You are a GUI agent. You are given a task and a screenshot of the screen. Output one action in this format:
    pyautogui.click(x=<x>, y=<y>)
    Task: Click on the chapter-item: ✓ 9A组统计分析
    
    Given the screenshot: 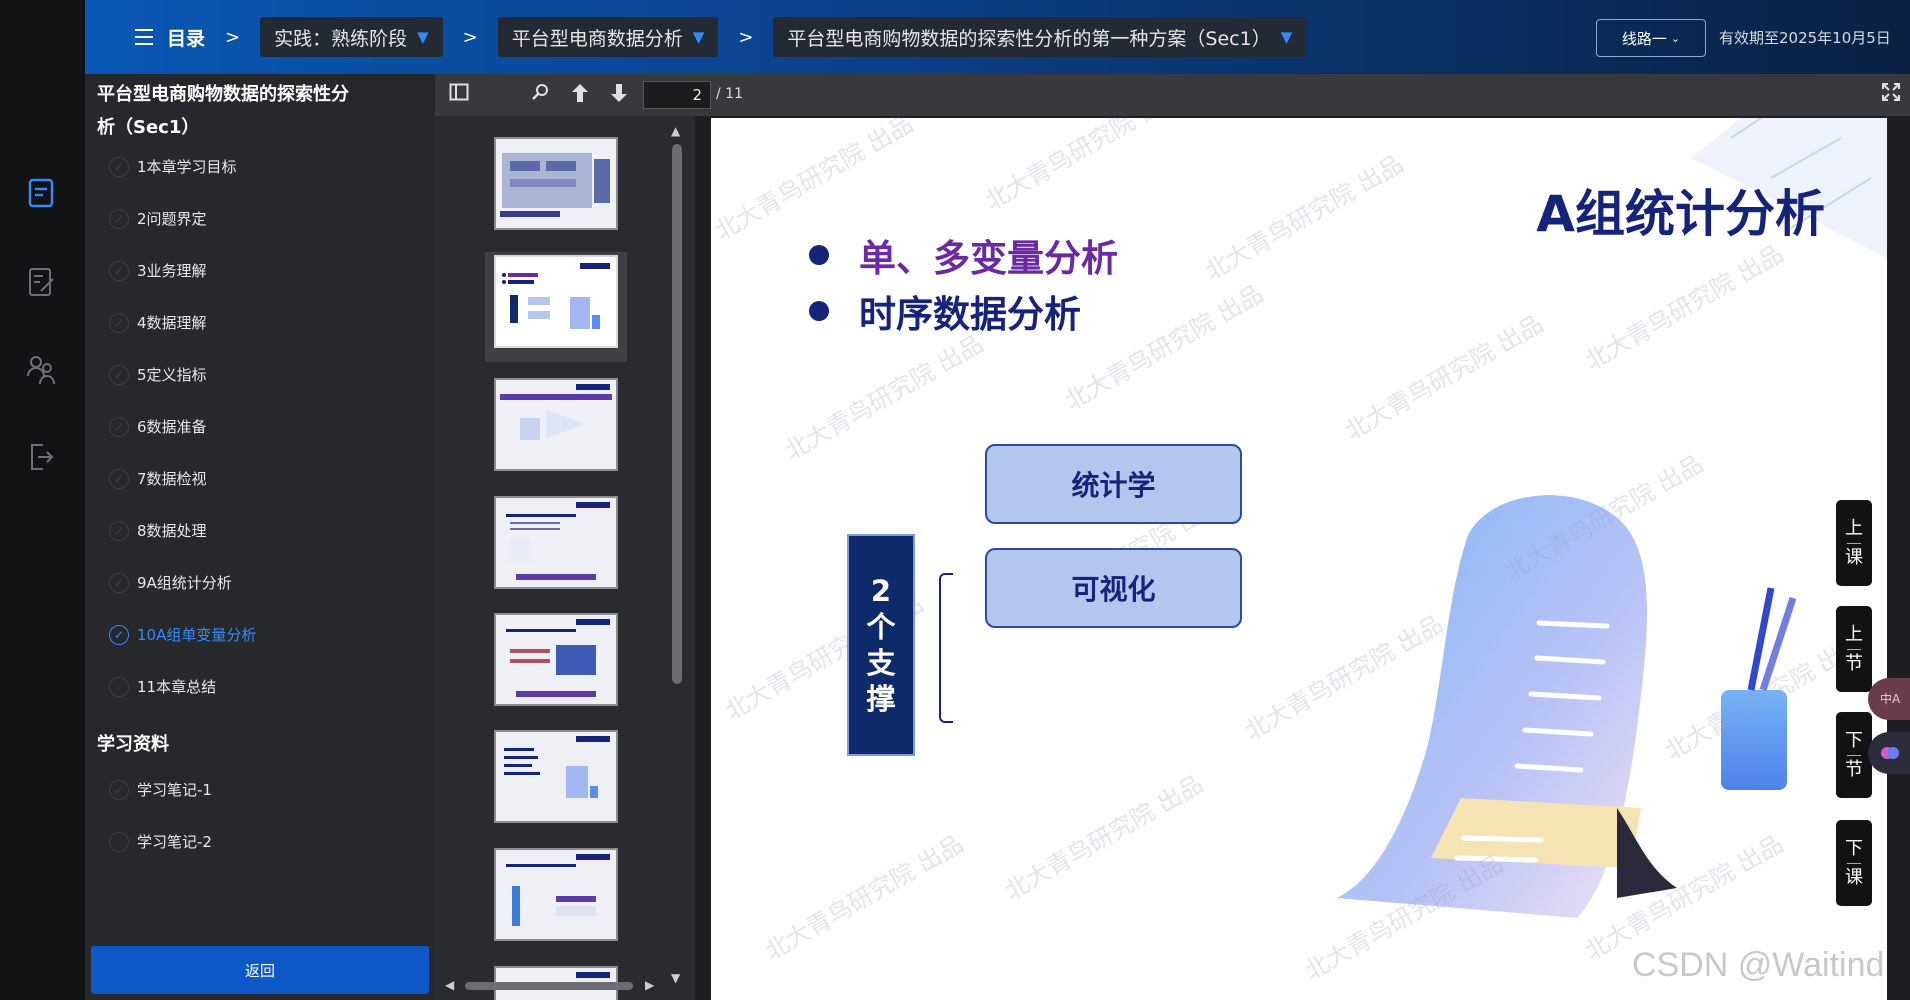 What is the action you would take?
    pyautogui.click(x=170, y=582)
    